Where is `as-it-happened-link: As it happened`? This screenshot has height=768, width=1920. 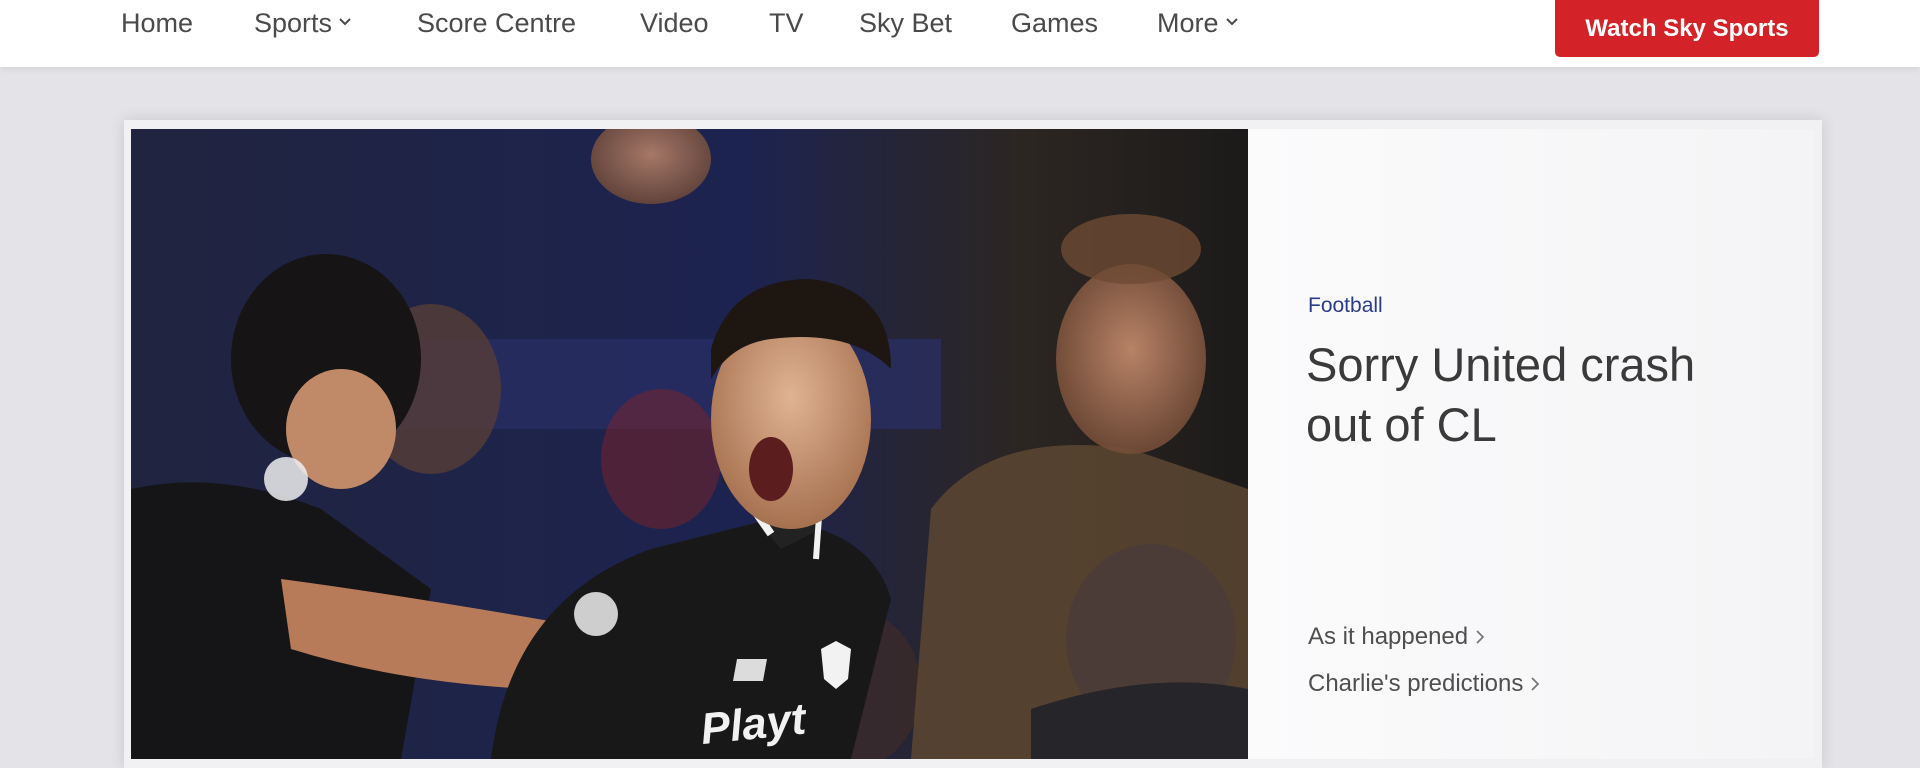 as-it-happened-link: As it happened is located at coordinates (1397, 637).